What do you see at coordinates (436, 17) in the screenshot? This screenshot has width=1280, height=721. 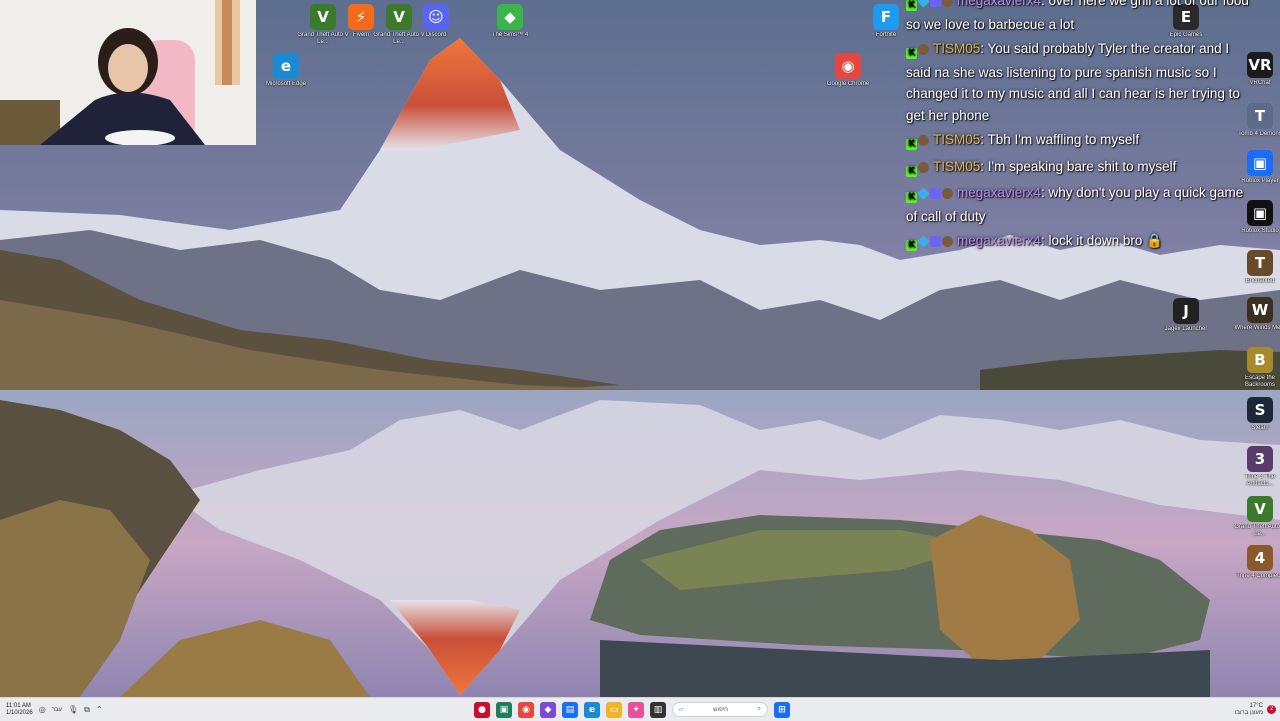 I see `discord-icon: ☺` at bounding box center [436, 17].